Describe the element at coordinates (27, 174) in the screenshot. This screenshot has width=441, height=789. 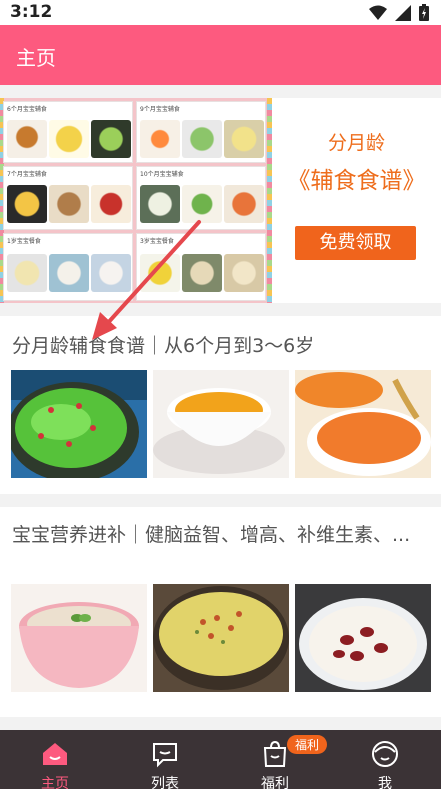
I see `collage-caption: 7个月宝宝辅食` at that location.